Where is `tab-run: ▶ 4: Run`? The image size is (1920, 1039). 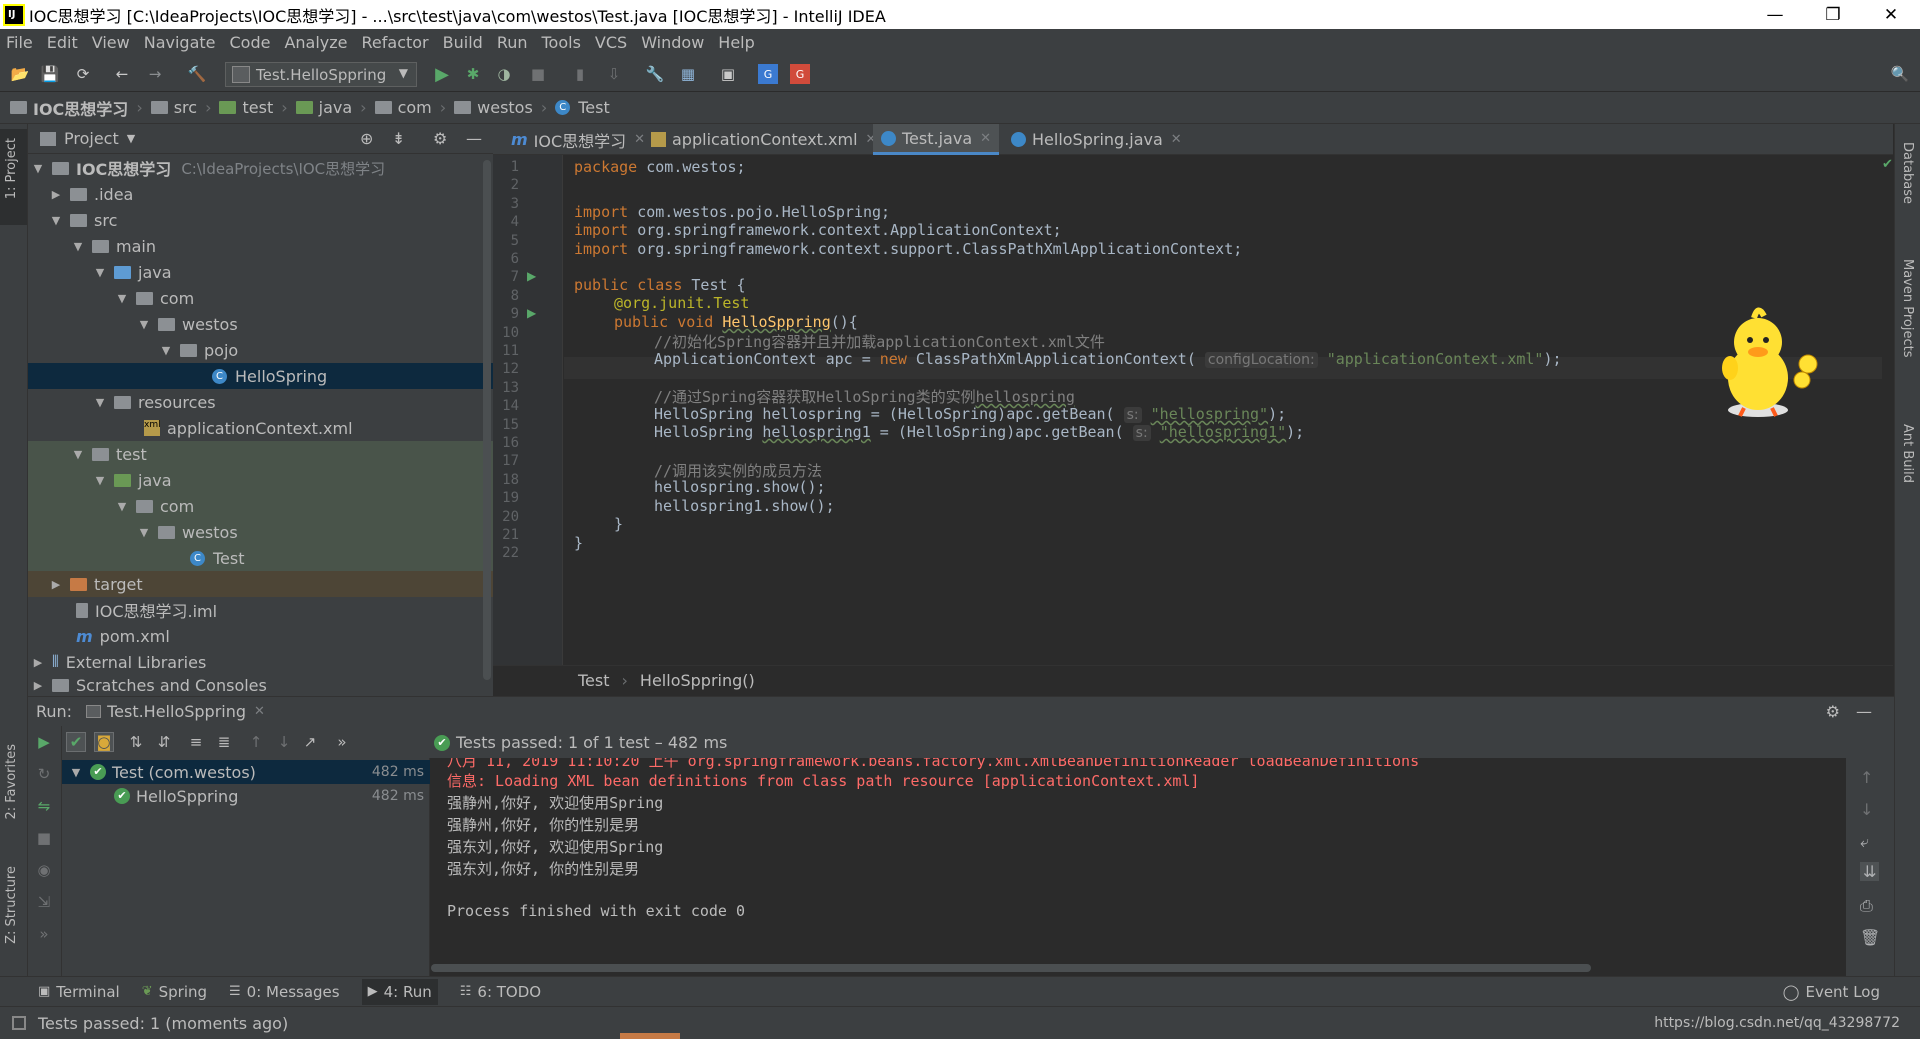
tab-run: ▶ 4: Run is located at coordinates (399, 991).